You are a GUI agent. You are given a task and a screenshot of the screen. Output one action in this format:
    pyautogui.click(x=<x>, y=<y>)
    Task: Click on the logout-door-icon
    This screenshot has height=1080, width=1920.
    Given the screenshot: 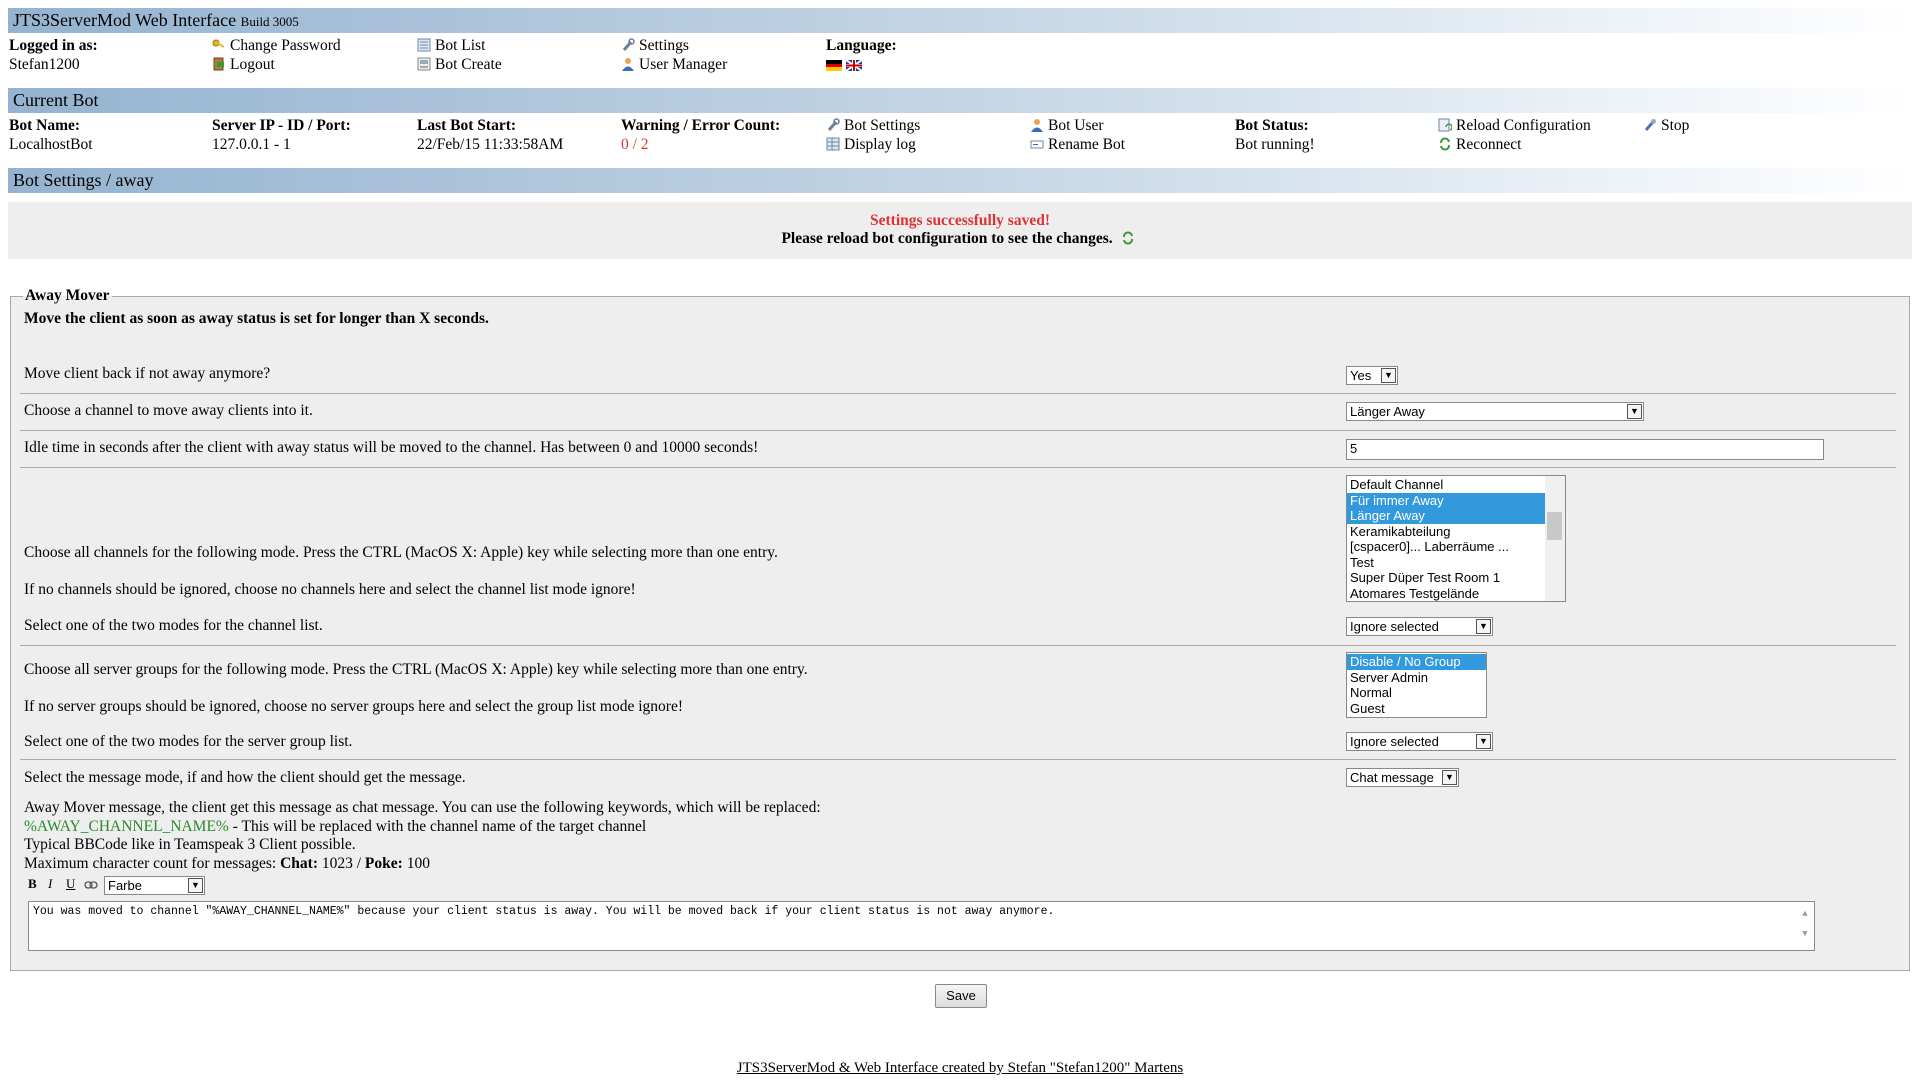 What is the action you would take?
    pyautogui.click(x=219, y=64)
    